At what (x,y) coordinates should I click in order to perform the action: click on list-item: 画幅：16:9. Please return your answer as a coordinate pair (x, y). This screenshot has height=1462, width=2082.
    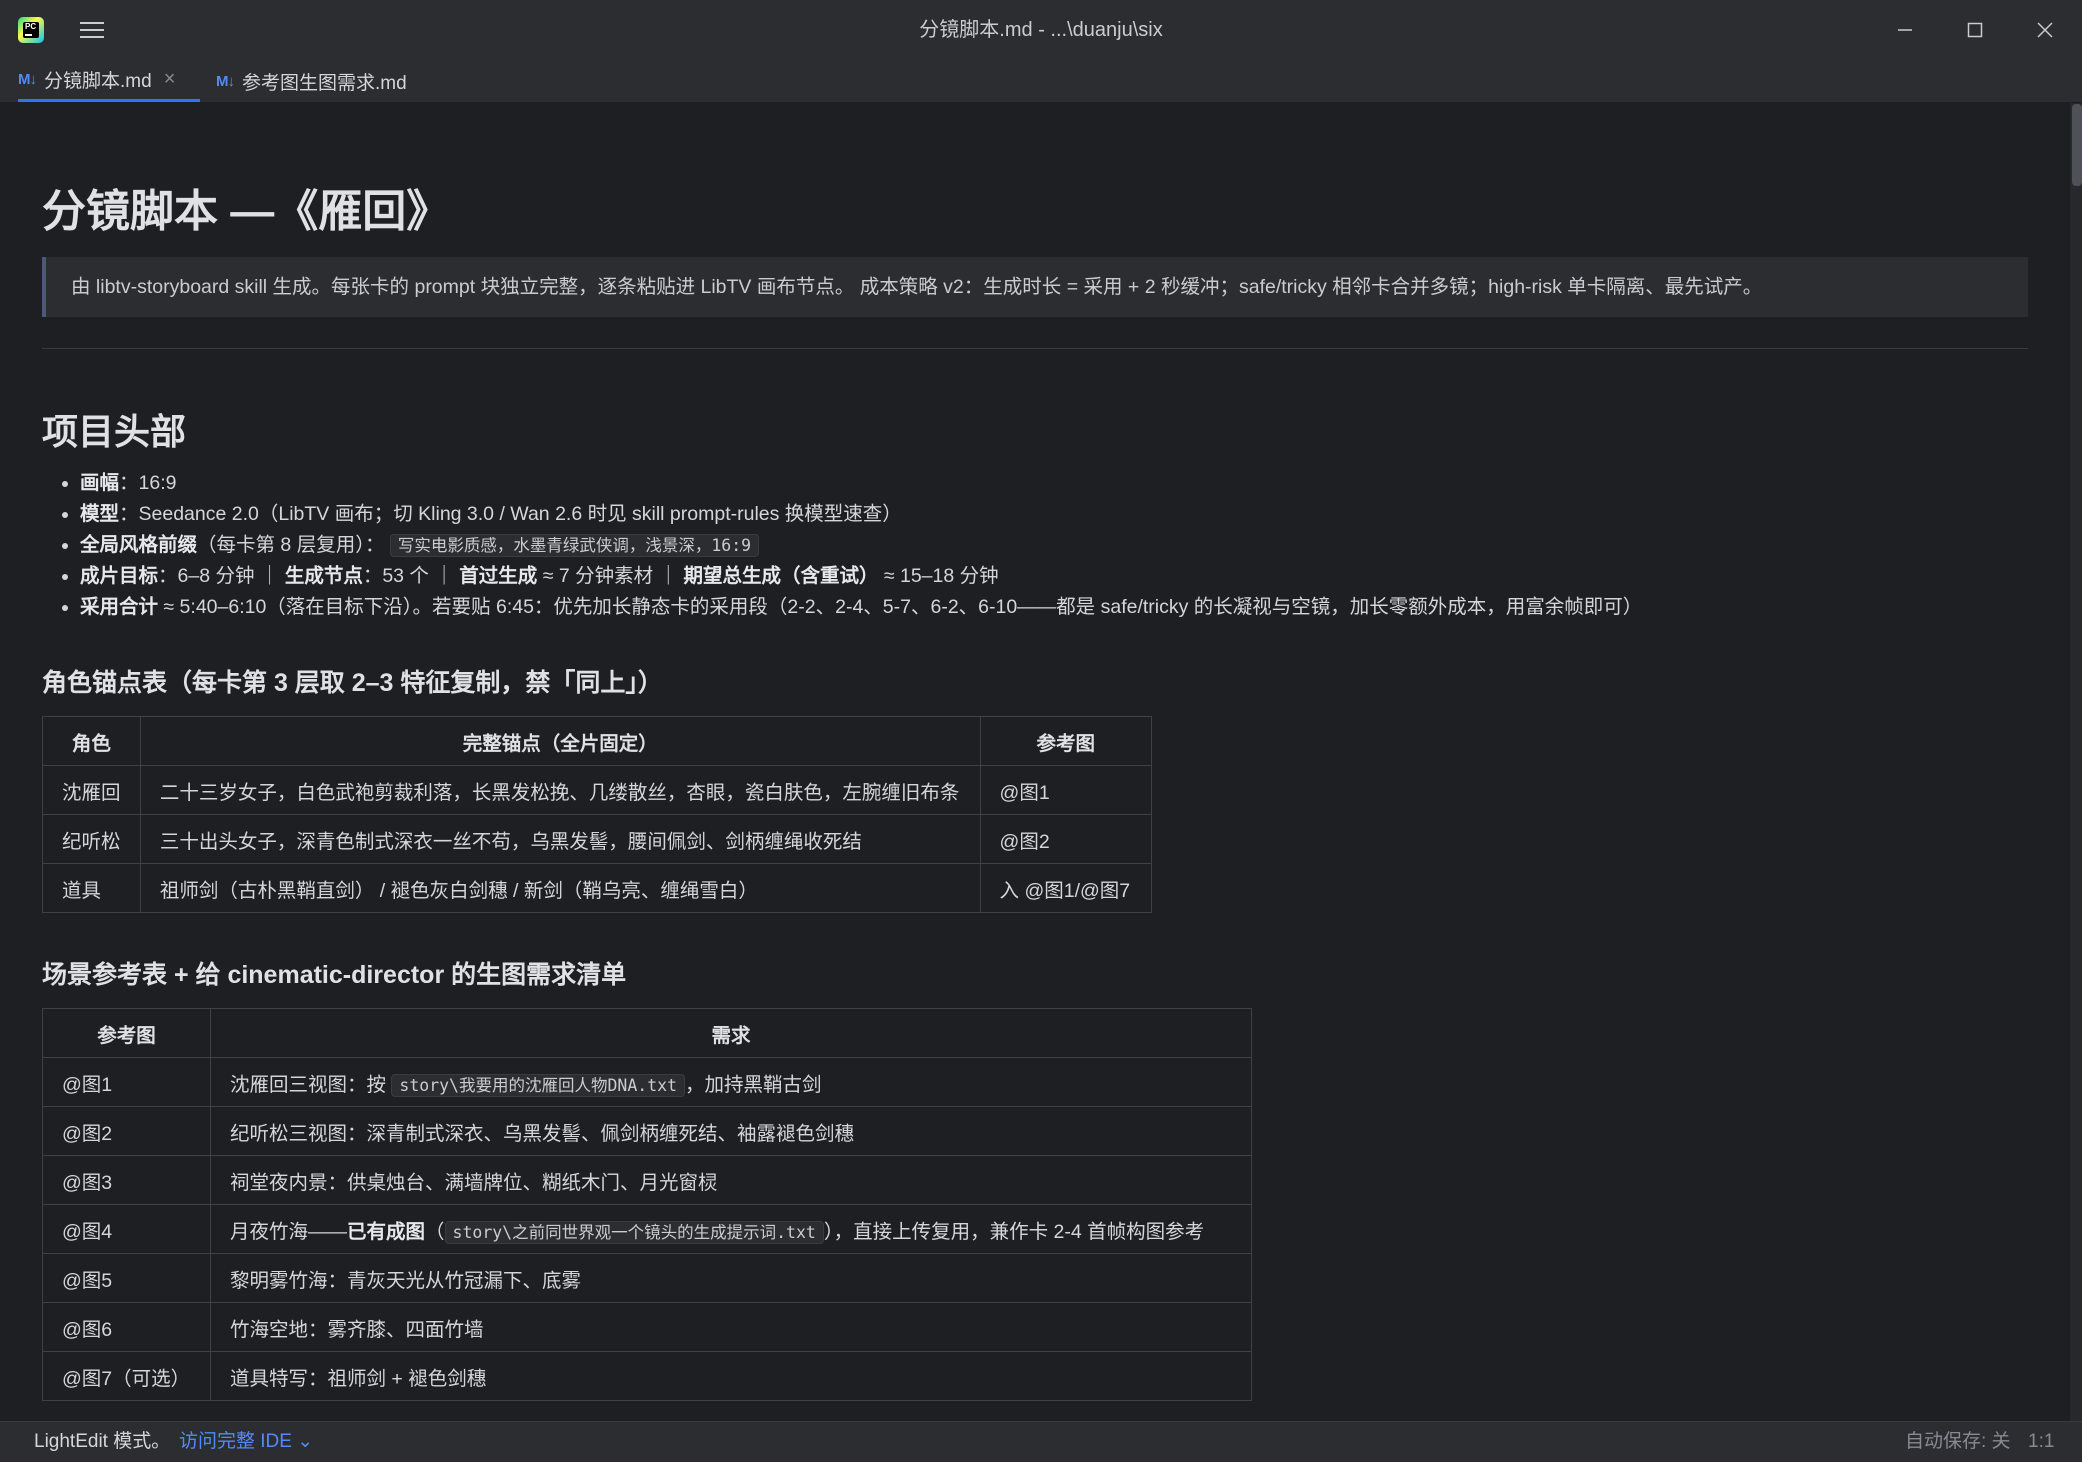
    Looking at the image, I should click on (842, 483).